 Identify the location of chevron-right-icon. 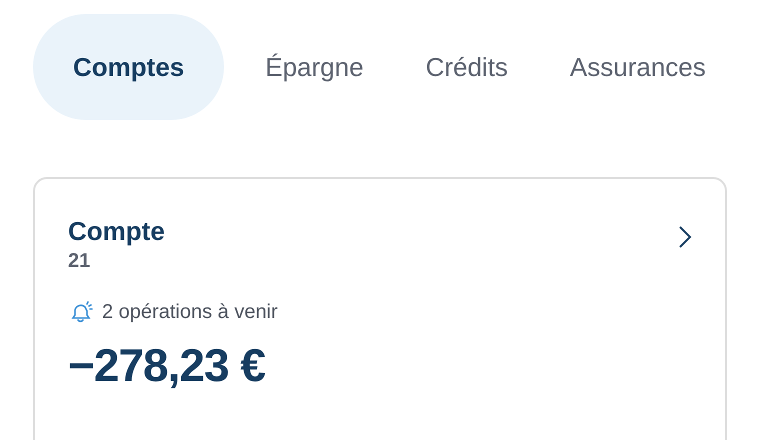
(685, 237).